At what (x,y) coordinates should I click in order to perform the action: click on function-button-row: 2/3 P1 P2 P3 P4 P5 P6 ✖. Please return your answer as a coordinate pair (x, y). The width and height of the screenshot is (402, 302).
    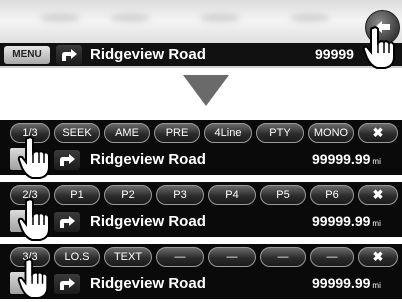
    Looking at the image, I should click on (201, 196).